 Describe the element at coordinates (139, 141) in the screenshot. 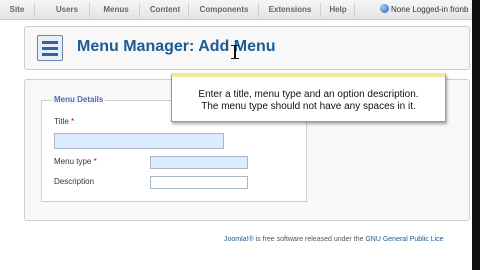

I see `title-input` at that location.